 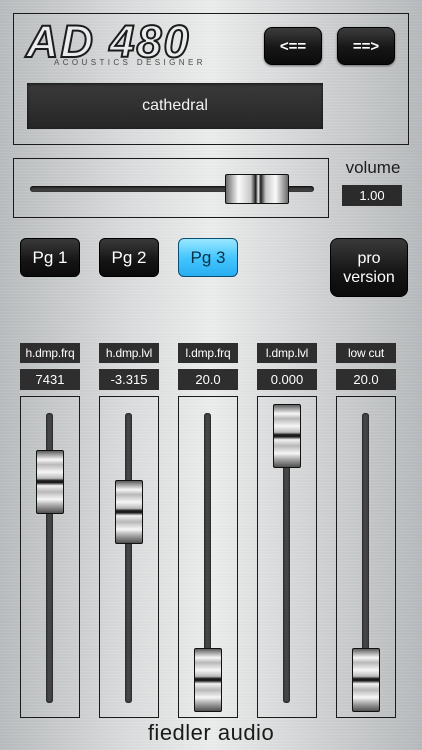 I want to click on pro-label-line2: version, so click(x=369, y=277).